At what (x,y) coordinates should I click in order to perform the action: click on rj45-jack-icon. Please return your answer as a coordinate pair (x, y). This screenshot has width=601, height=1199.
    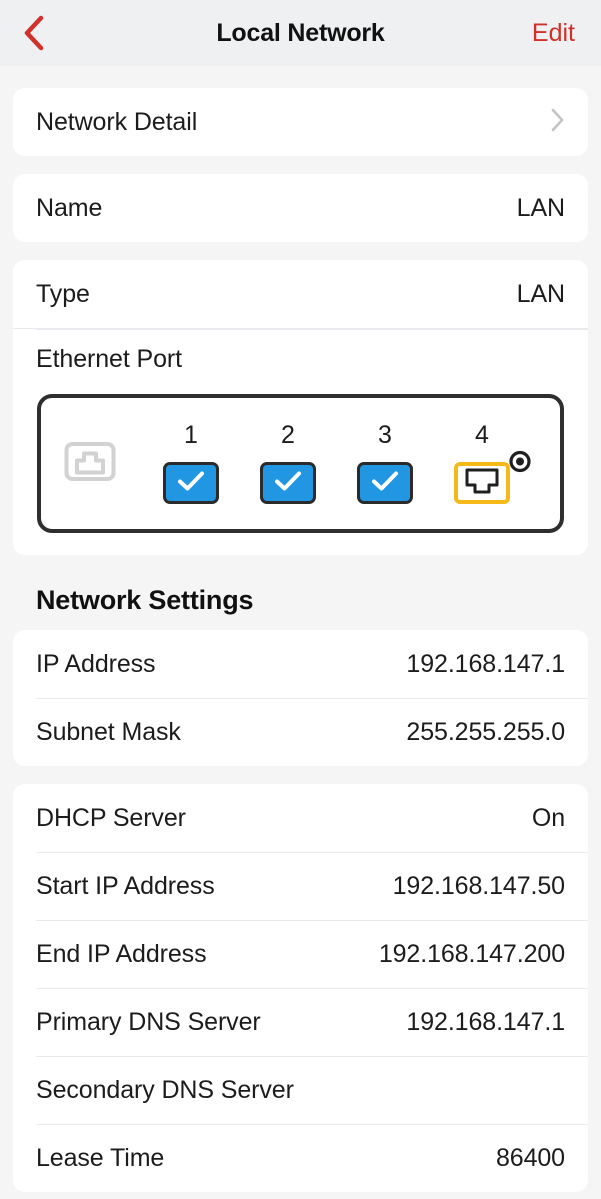
    Looking at the image, I should click on (482, 483).